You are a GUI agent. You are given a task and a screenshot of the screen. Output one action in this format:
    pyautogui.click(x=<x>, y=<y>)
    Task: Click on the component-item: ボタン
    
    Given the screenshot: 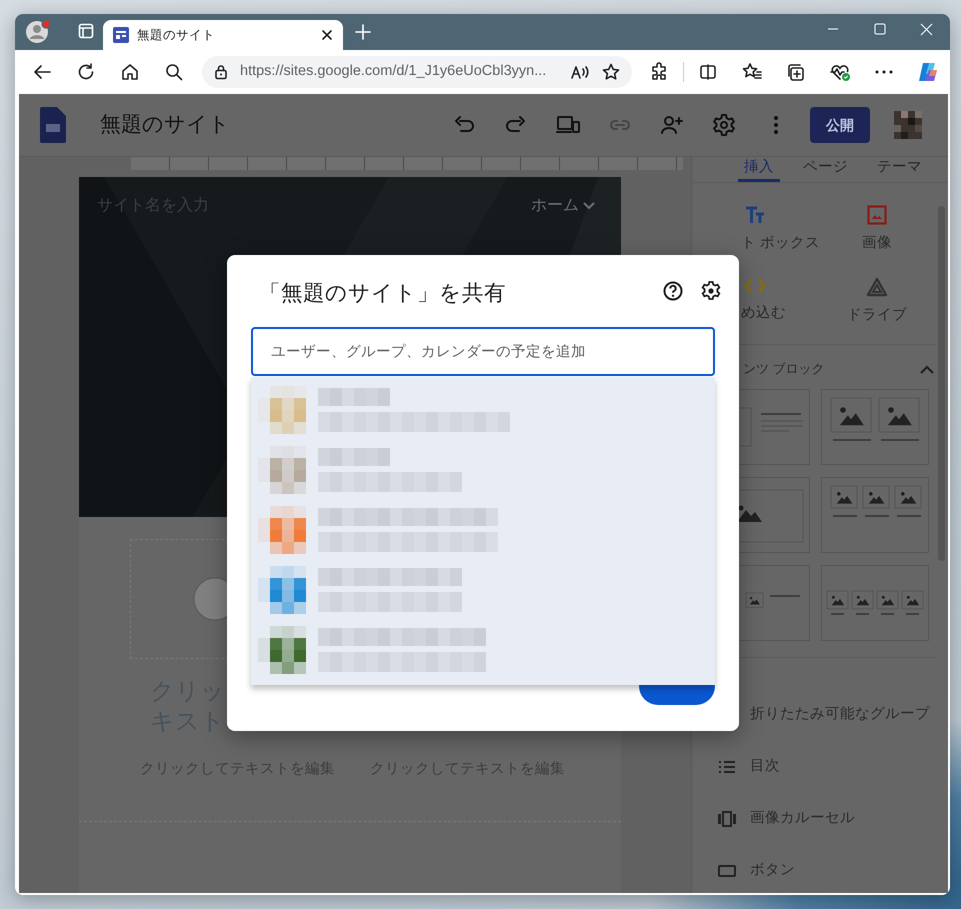 What is the action you would take?
    pyautogui.click(x=746, y=868)
    